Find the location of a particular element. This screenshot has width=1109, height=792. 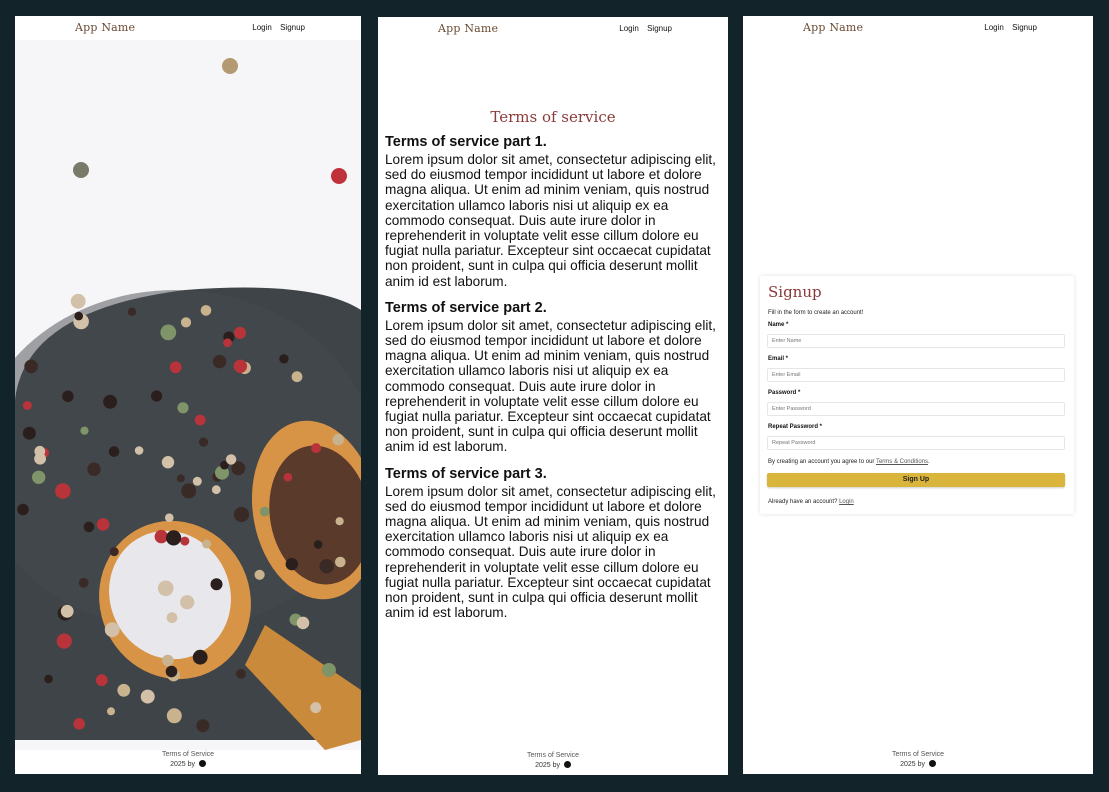

section-heading: Terms of service part 1. is located at coordinates (466, 142).